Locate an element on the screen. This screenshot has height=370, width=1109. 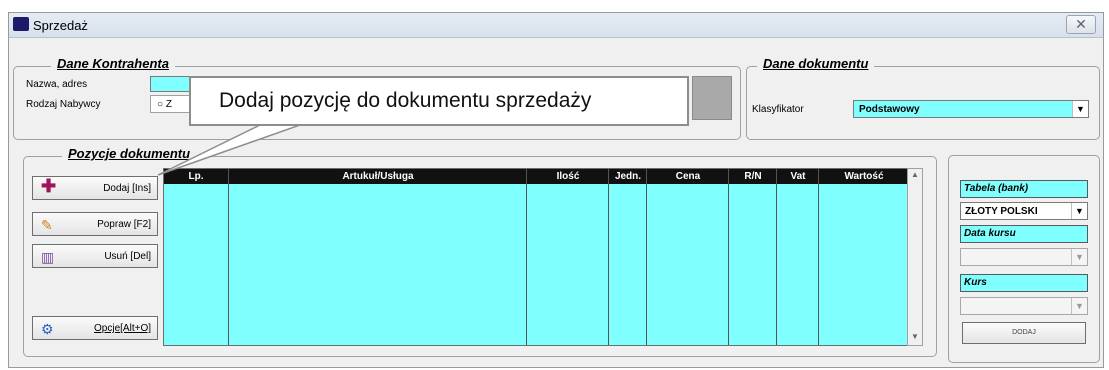
name-address-label: Nazwa, adres is located at coordinates (57, 84).